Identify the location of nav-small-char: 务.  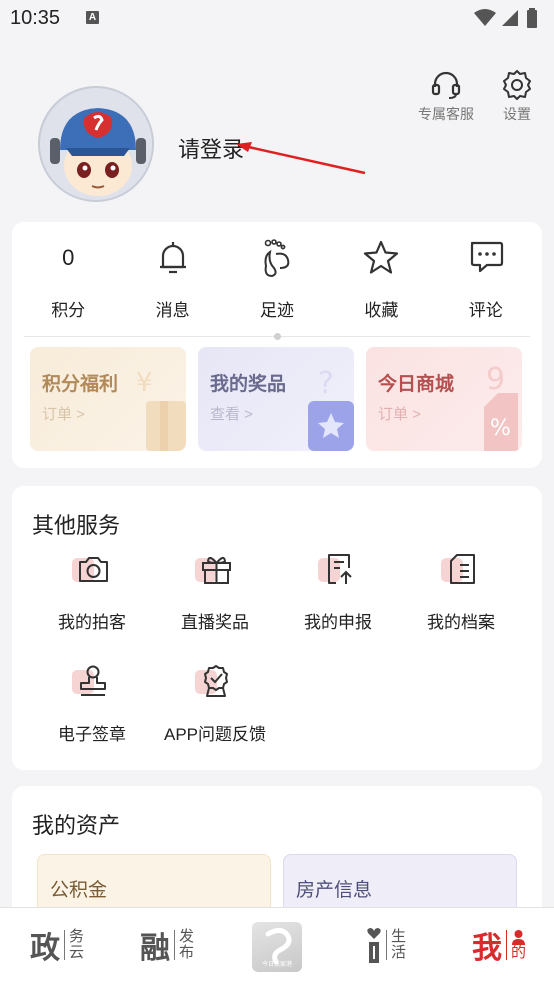
(77, 936).